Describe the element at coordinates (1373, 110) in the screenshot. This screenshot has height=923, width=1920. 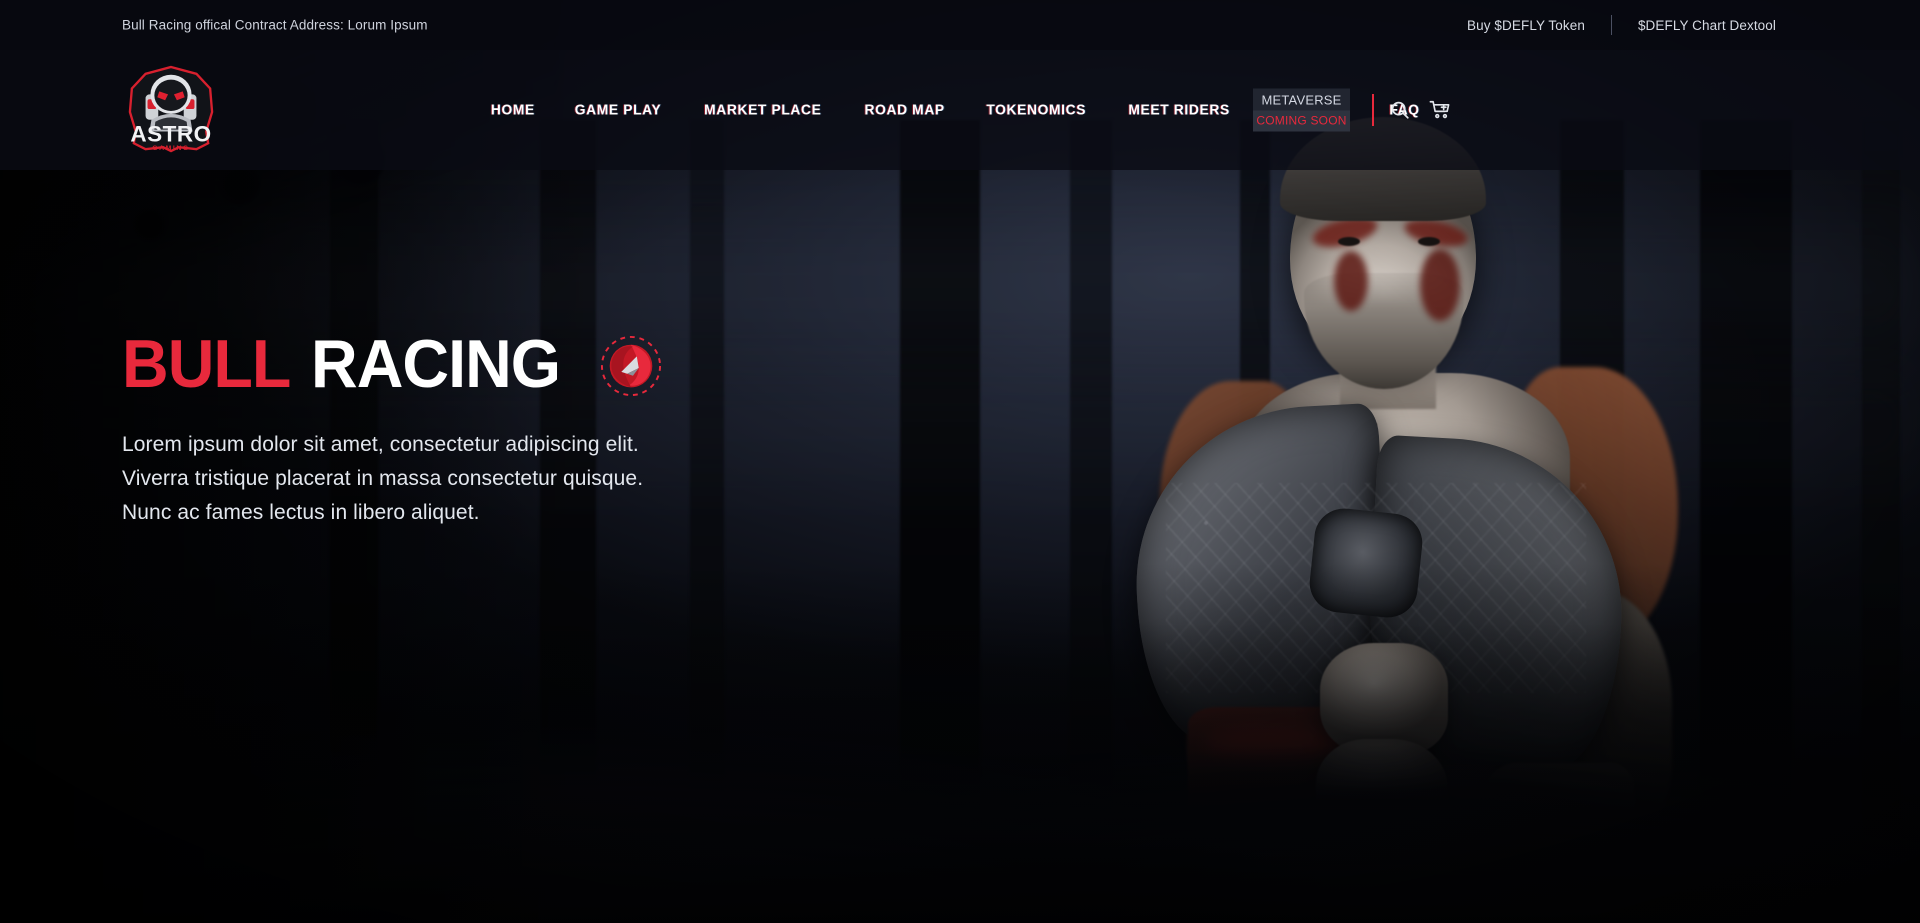
I see `header-divider` at that location.